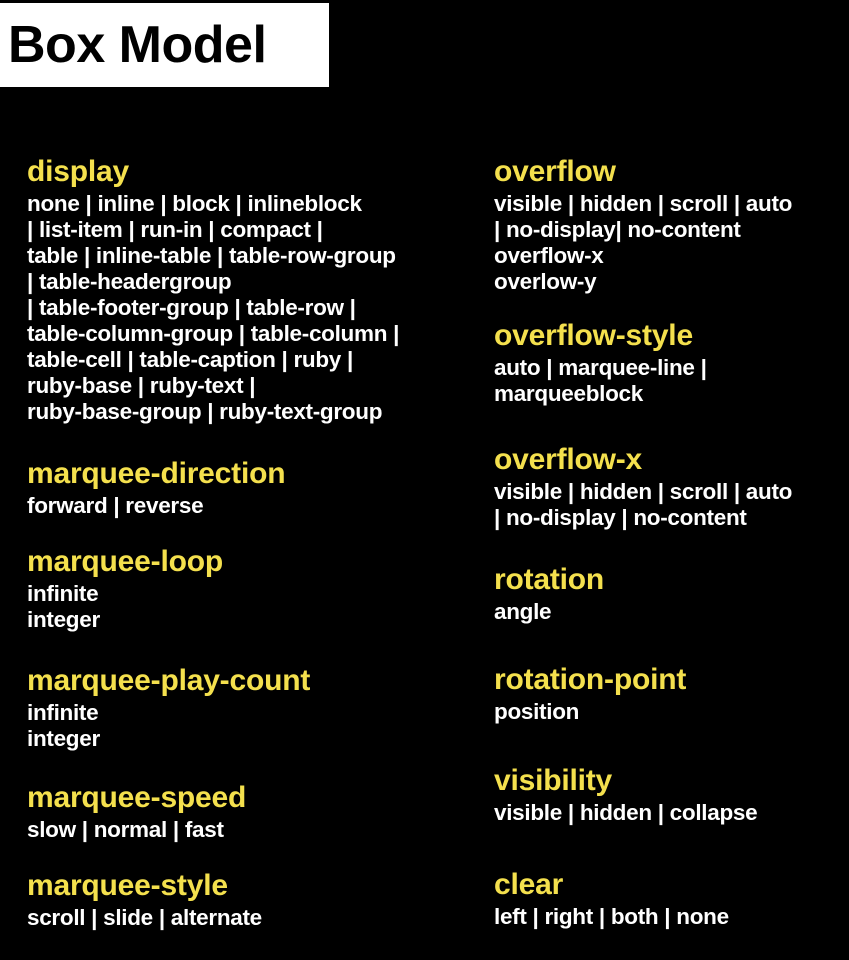  I want to click on value-line: table-cell | table-caption | ruby |, so click(190, 359).